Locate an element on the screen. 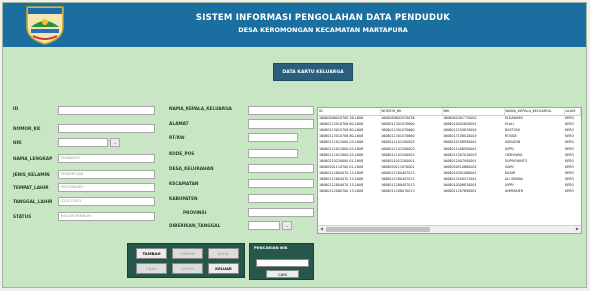 This screenshot has width=590, height=291. id-label: ID is located at coordinates (16, 109).